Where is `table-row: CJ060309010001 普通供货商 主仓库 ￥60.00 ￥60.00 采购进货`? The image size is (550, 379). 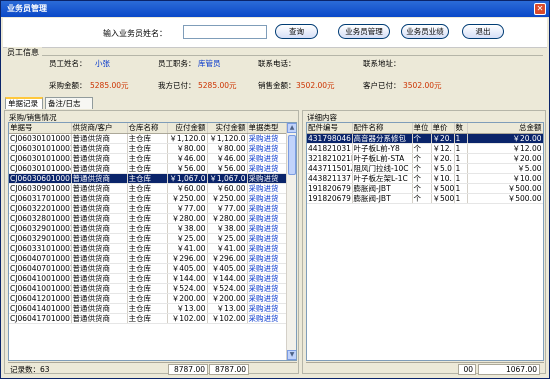
table-row: CJ060309010001 普通供货商 主仓库 ￥60.00 ￥60.00 采购进货 is located at coordinates (149, 188).